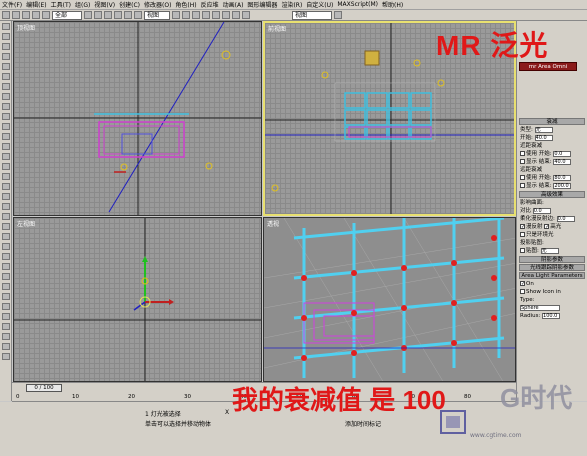 The width and height of the screenshot is (587, 456). Describe the element at coordinates (129, 4) in the screenshot. I see `menu-item: 创建(C)` at that location.